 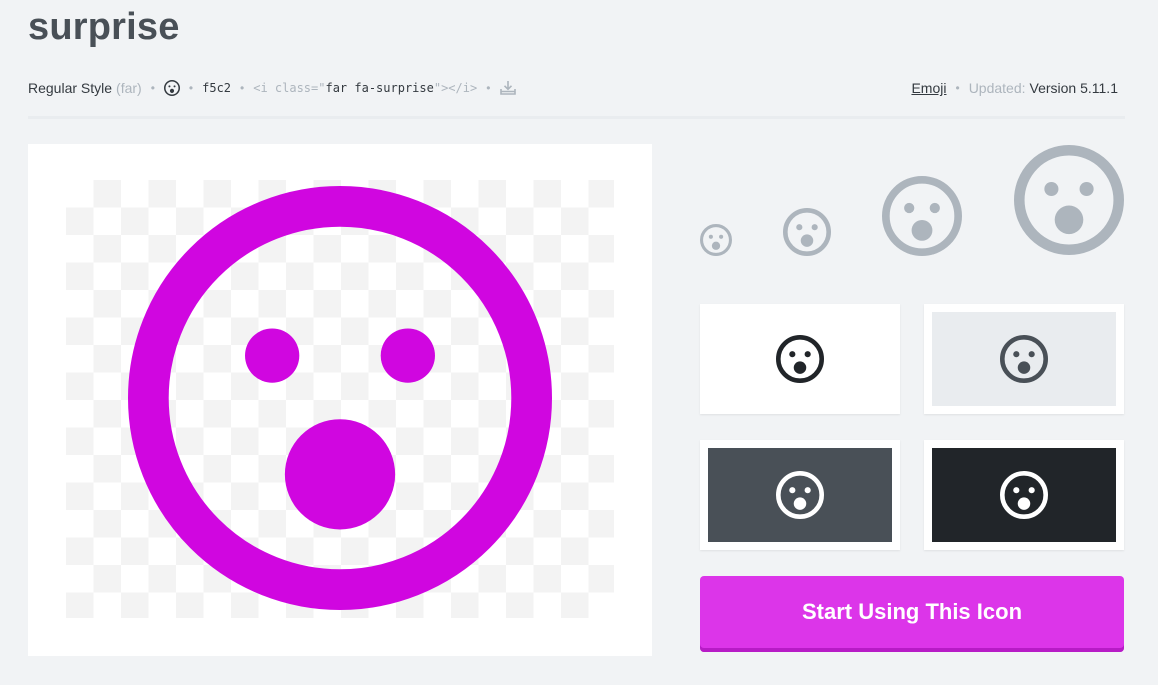 I want to click on download-icon, so click(x=508, y=88).